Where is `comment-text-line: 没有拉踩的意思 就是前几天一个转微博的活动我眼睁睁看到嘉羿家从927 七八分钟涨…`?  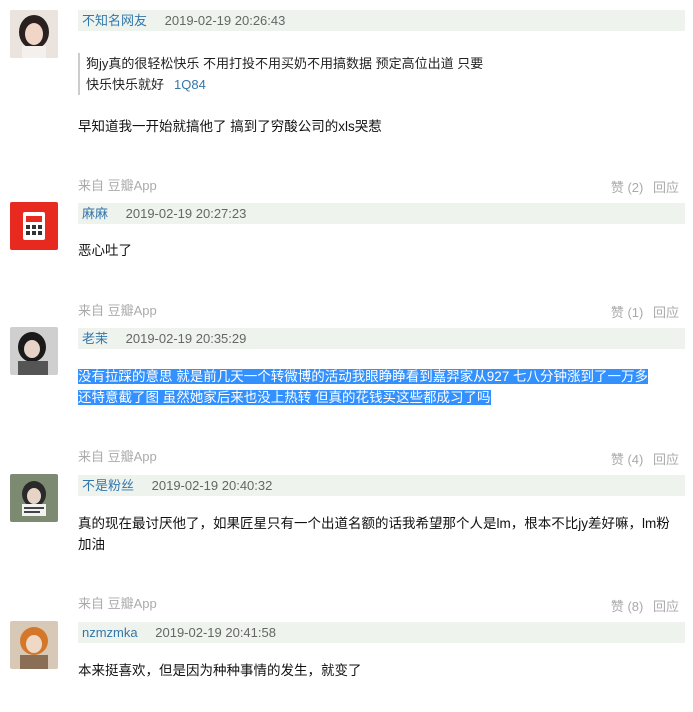
comment-text-line: 没有拉踩的意思 就是前几天一个转微博的活动我眼睁睁看到嘉羿家从927 七八分钟涨… is located at coordinates (363, 376).